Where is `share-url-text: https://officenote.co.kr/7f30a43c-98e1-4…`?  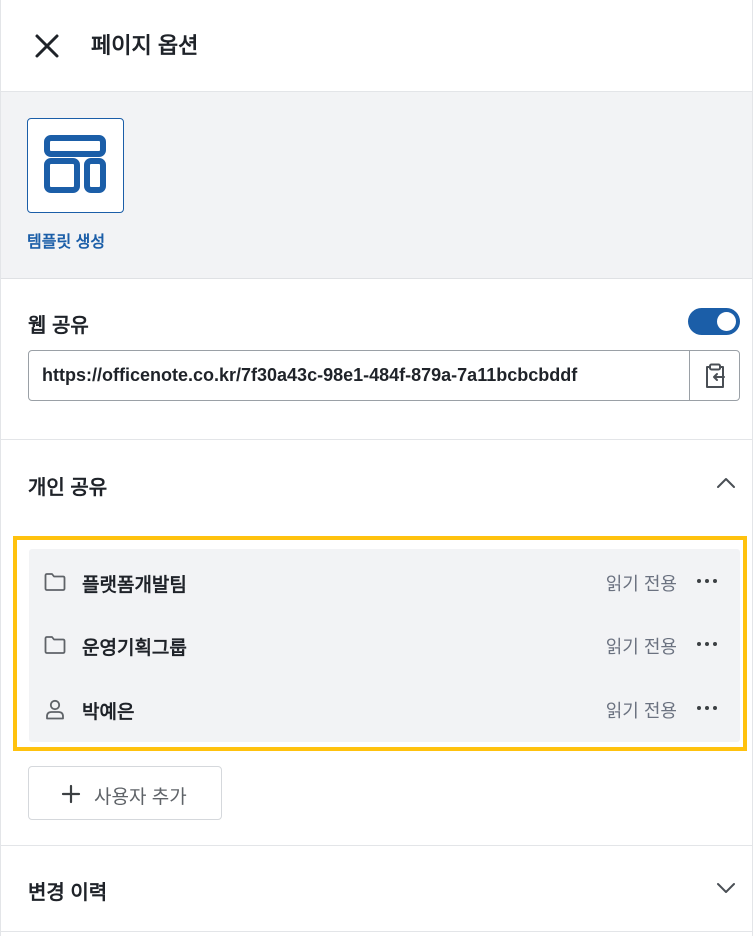
share-url-text: https://officenote.co.kr/7f30a43c-98e1-4… is located at coordinates (309, 375).